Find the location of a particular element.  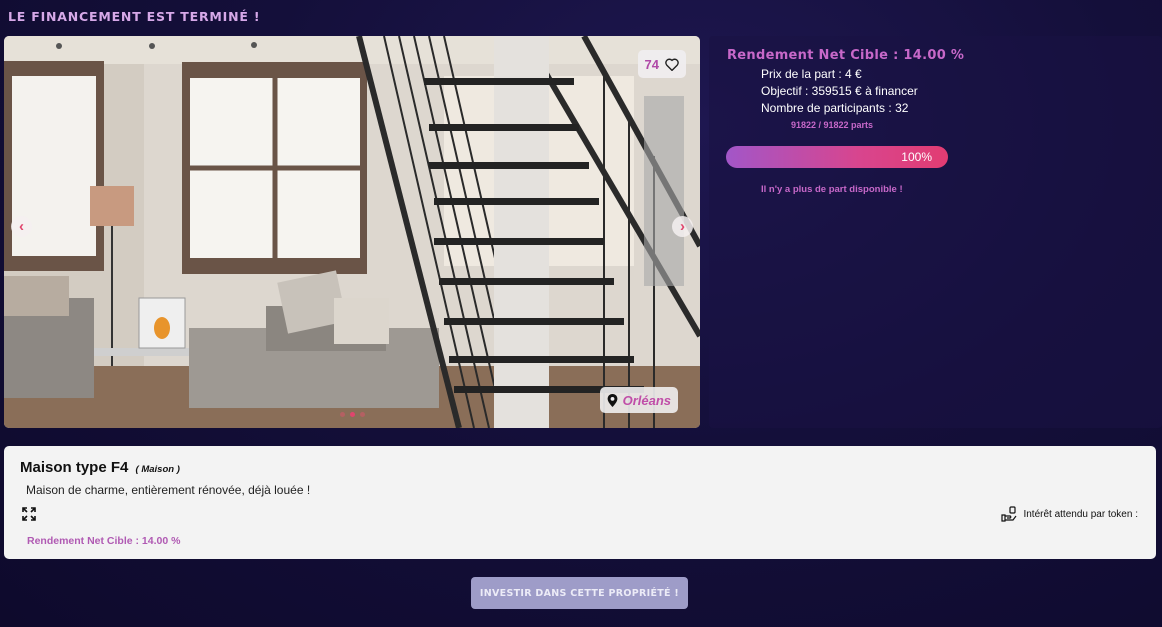

carousel-indicators is located at coordinates (352, 414).